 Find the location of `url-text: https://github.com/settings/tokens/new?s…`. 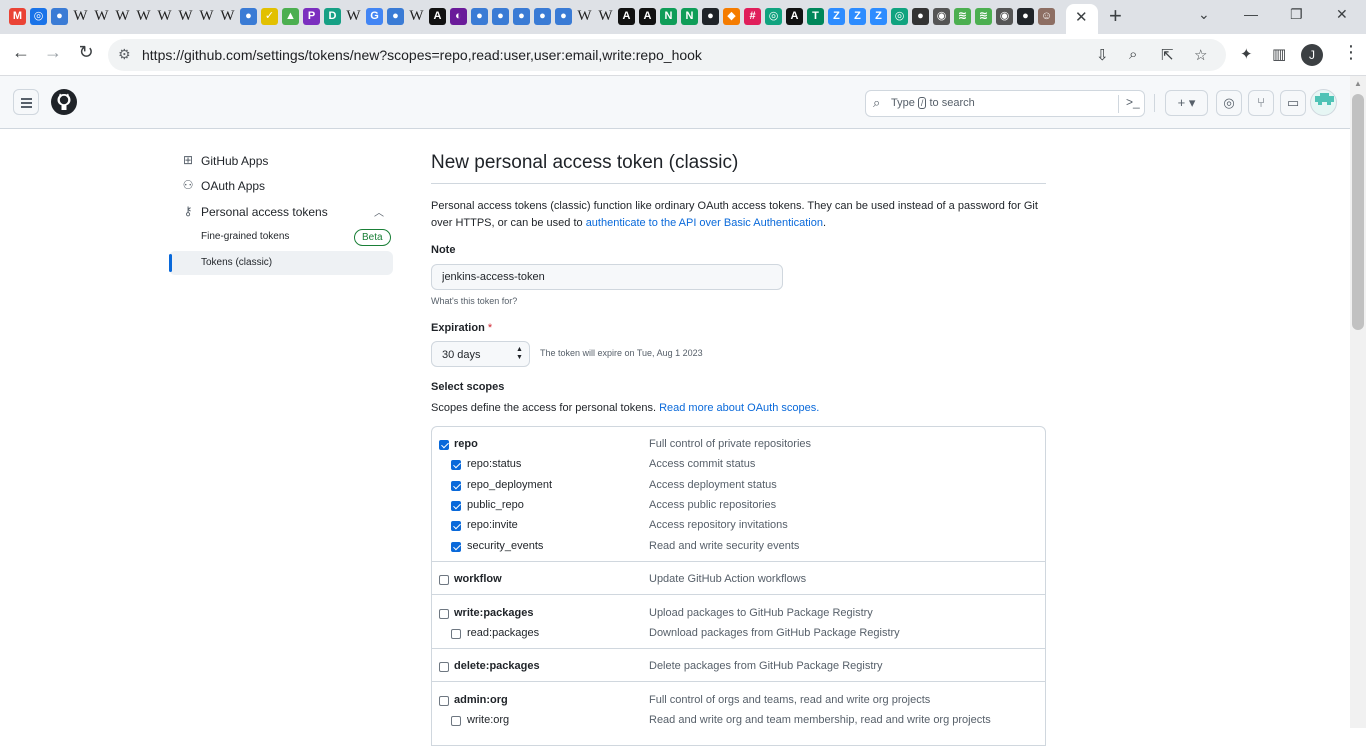

url-text: https://github.com/settings/tokens/new?s… is located at coordinates (422, 55).